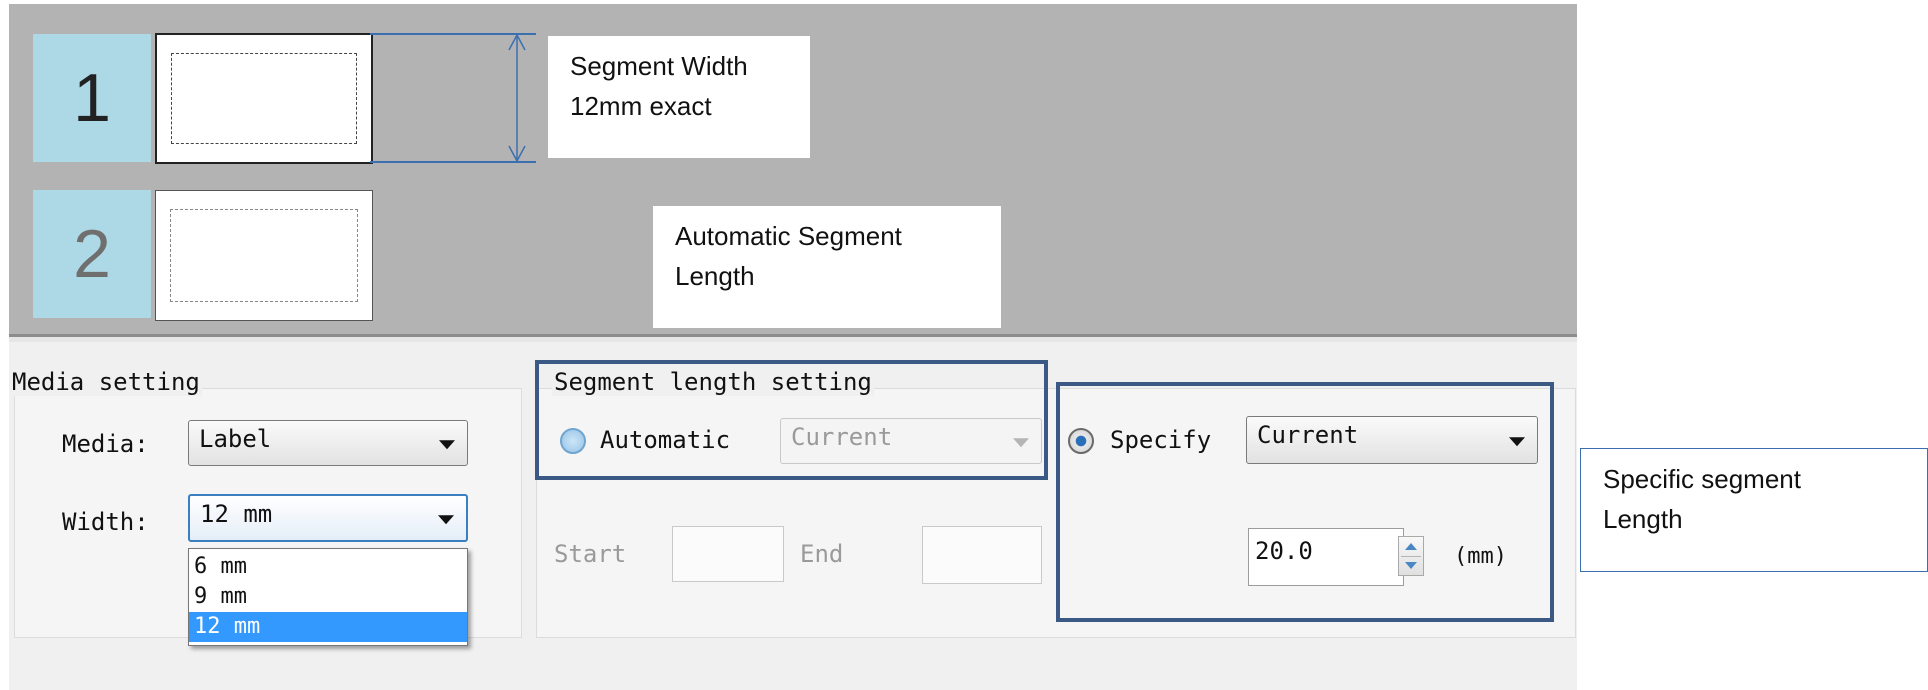 This screenshot has width=1928, height=690. Describe the element at coordinates (982, 555) in the screenshot. I see `end-input` at that location.